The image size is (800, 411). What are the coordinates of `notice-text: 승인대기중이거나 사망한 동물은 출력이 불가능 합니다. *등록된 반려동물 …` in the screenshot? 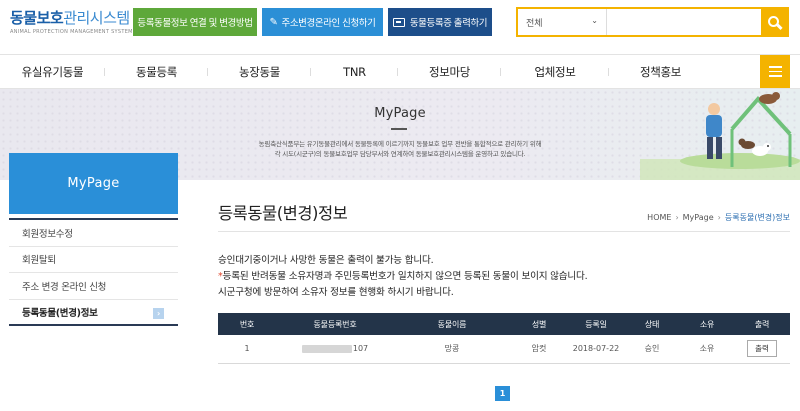 It's located at (403, 277).